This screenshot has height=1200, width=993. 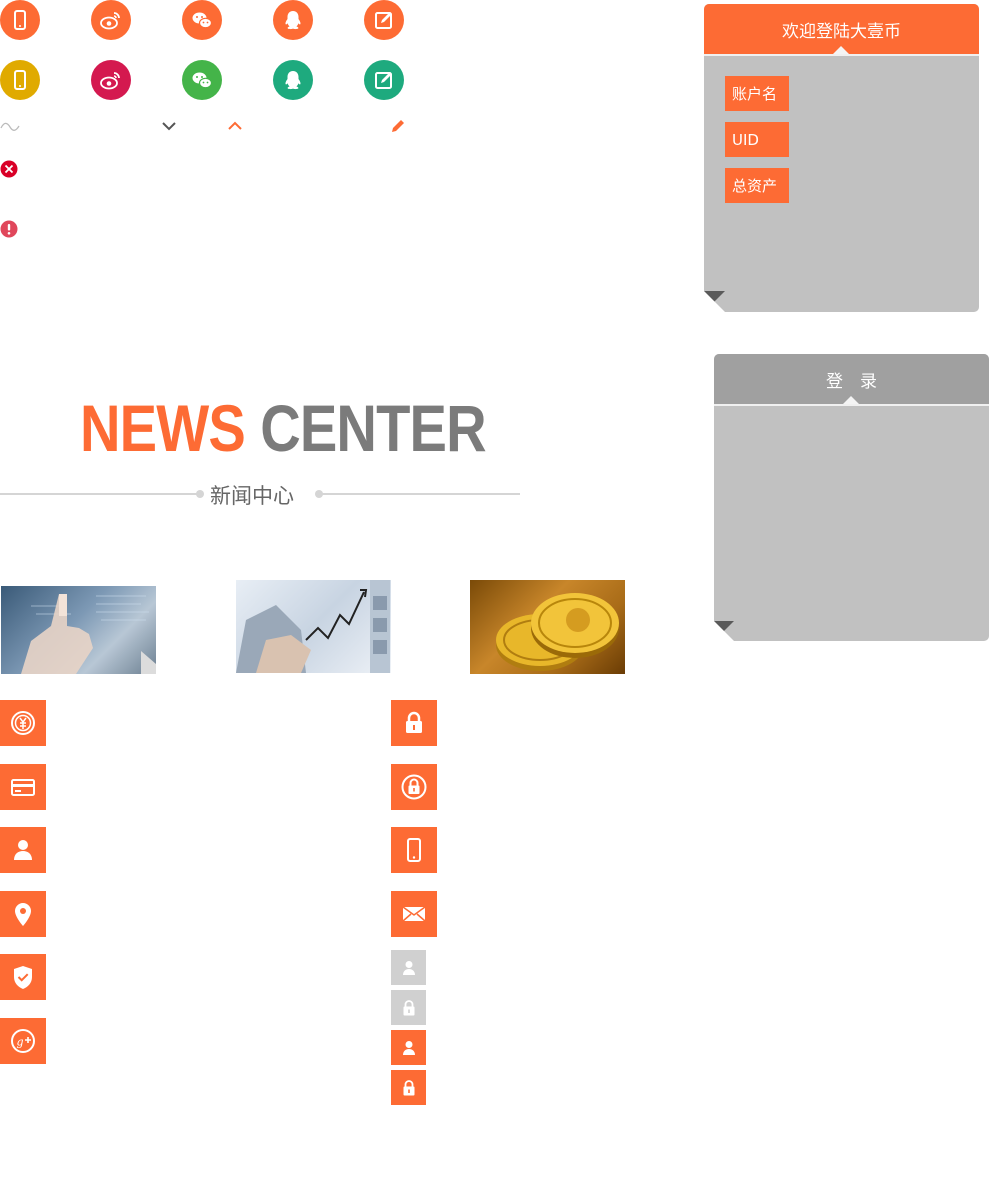 What do you see at coordinates (851, 497) in the screenshot?
I see `login-panel: 登 录` at bounding box center [851, 497].